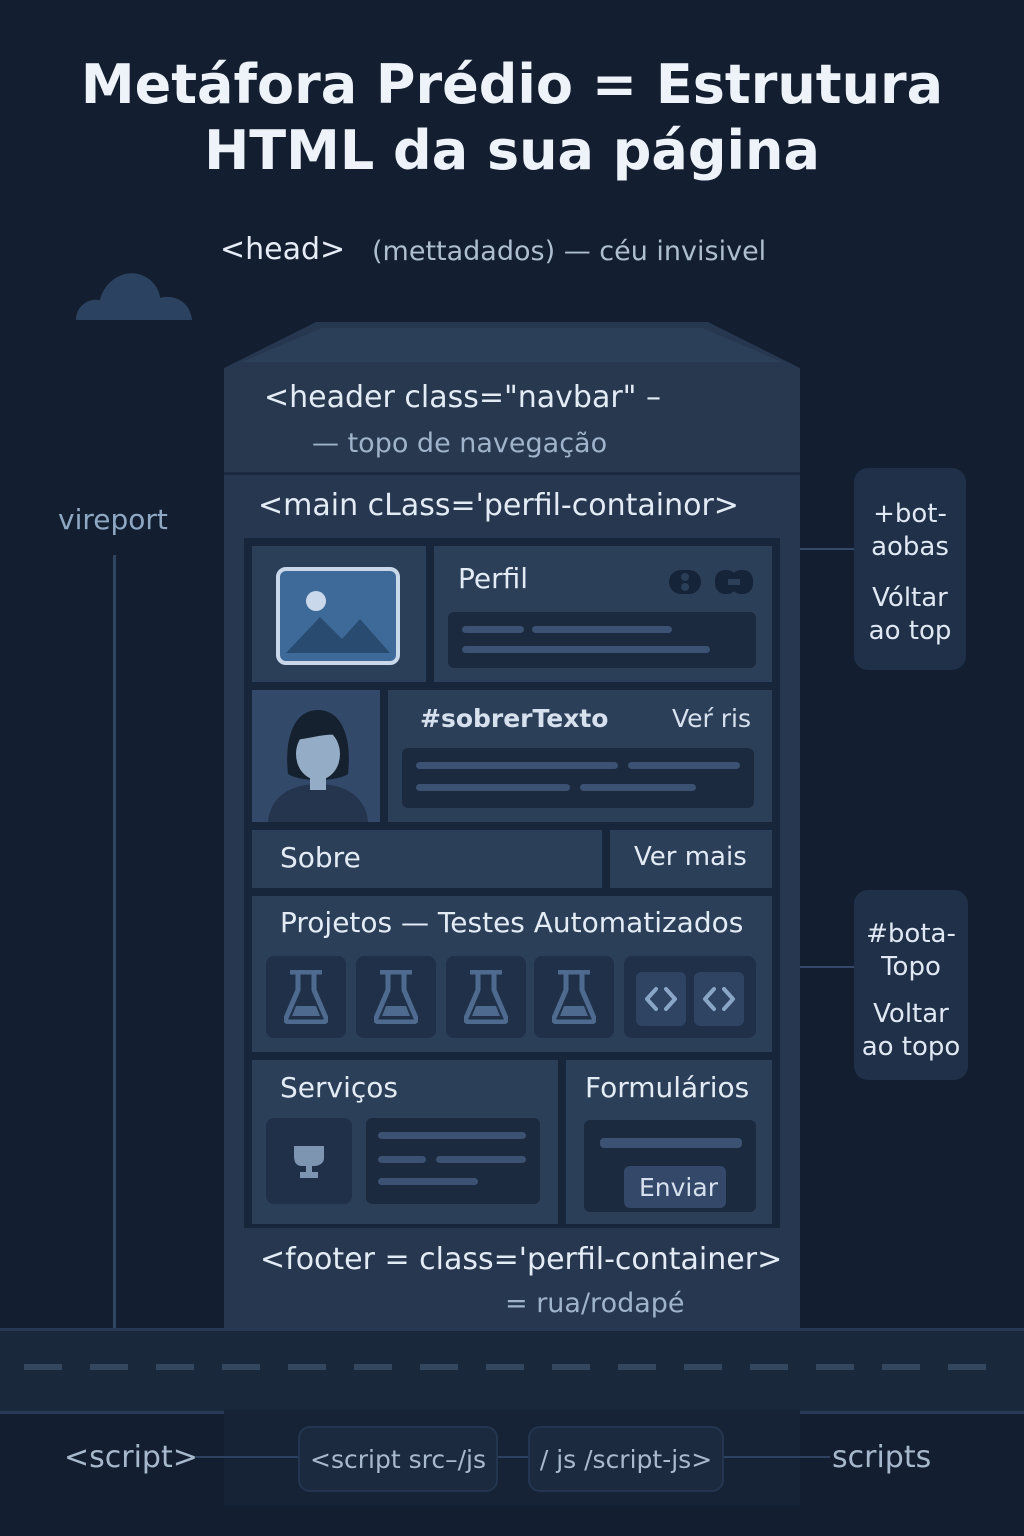 The image size is (1024, 1536). What do you see at coordinates (678, 1187) in the screenshot?
I see `enviar-label: Enviar` at bounding box center [678, 1187].